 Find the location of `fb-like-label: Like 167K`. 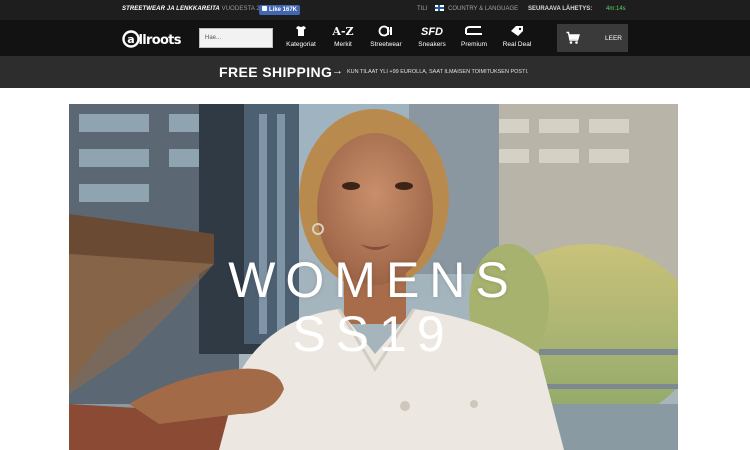

fb-like-label: Like 167K is located at coordinates (283, 10).